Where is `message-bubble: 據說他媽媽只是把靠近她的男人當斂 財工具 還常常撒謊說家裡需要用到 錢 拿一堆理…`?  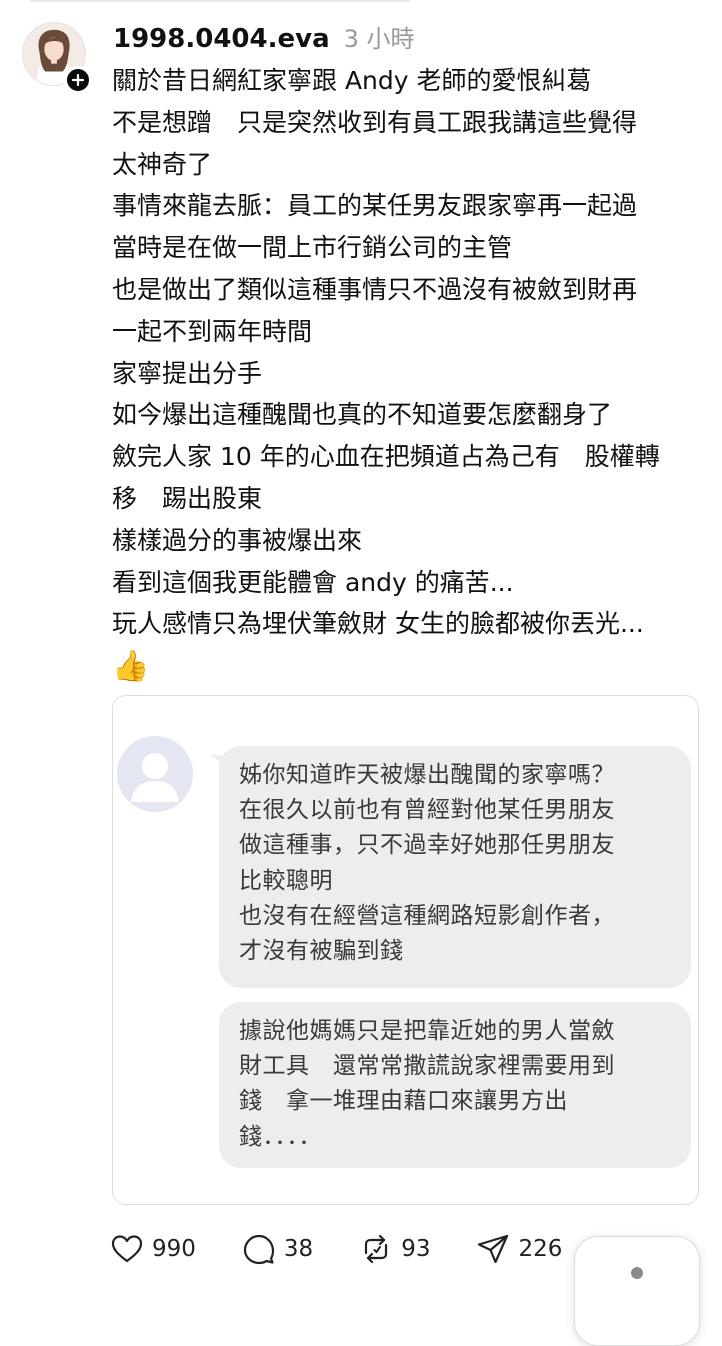 message-bubble: 據說他媽媽只是把靠近她的男人當斂 財工具 還常常撒謊說家裡需要用到 錢 拿一堆理… is located at coordinates (455, 1085).